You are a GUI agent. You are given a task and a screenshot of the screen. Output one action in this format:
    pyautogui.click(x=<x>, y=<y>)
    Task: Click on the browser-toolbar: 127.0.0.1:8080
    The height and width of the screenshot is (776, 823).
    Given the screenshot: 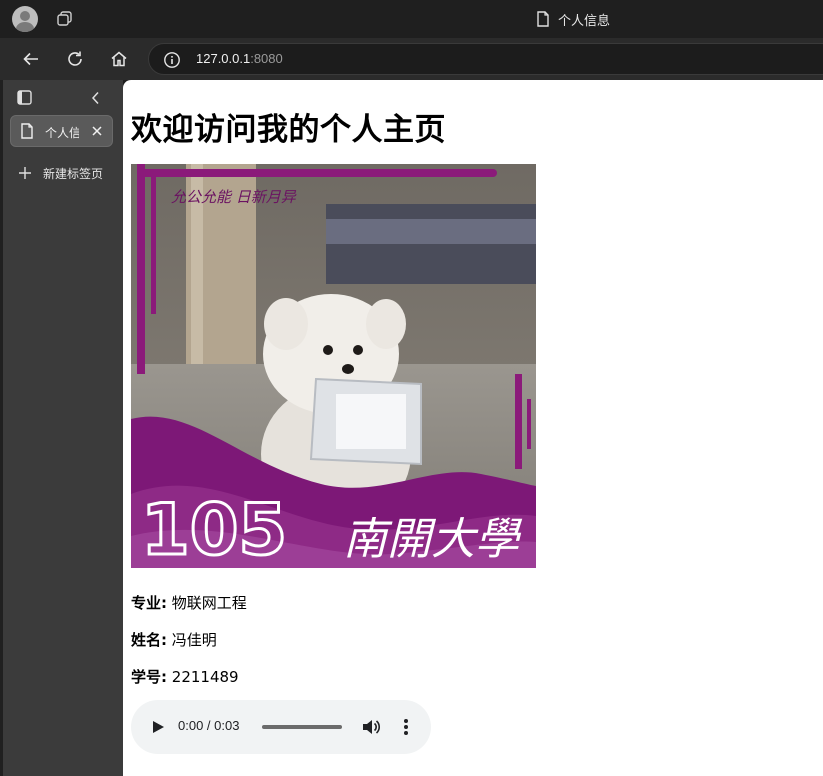 What is the action you would take?
    pyautogui.click(x=411, y=59)
    